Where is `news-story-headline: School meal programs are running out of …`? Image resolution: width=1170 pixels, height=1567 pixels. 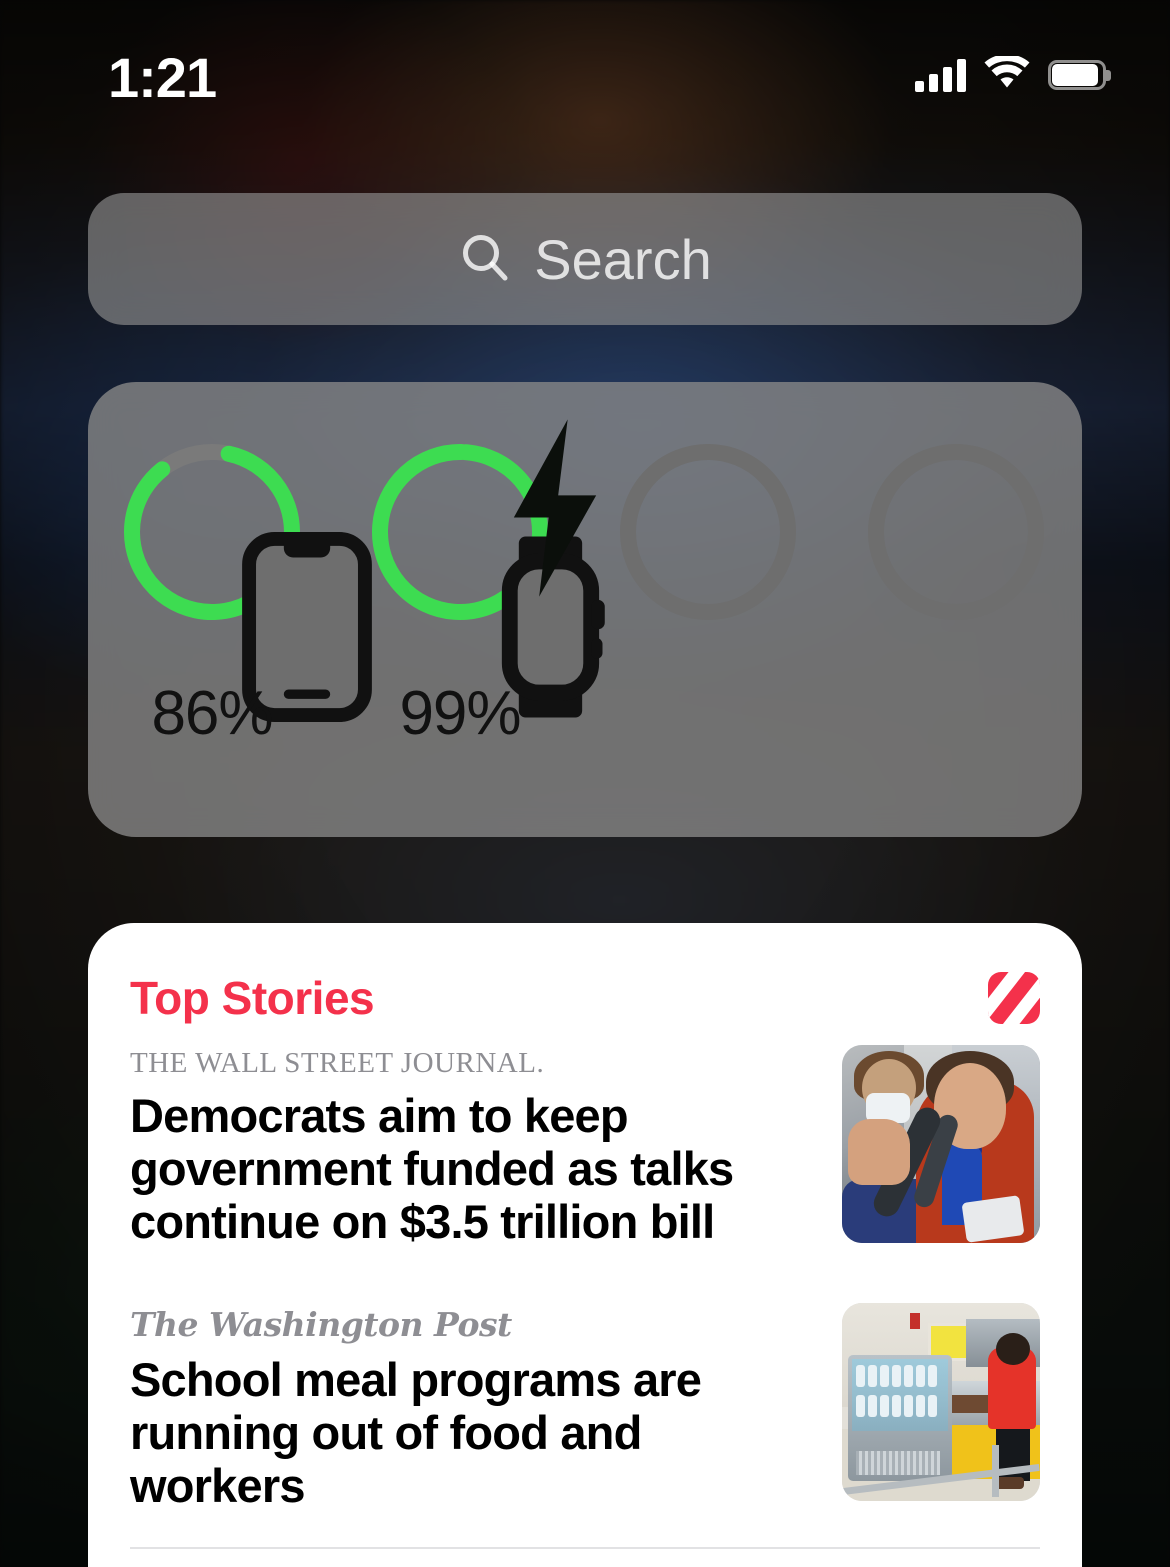
news-story-headline: School meal programs are running out of … is located at coordinates (416, 1433).